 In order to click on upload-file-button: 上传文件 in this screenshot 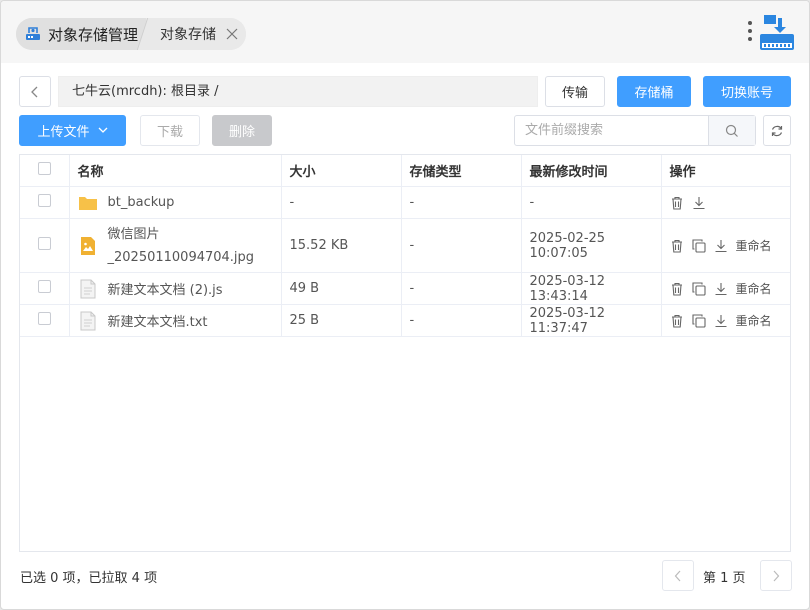, I will do `click(72, 130)`.